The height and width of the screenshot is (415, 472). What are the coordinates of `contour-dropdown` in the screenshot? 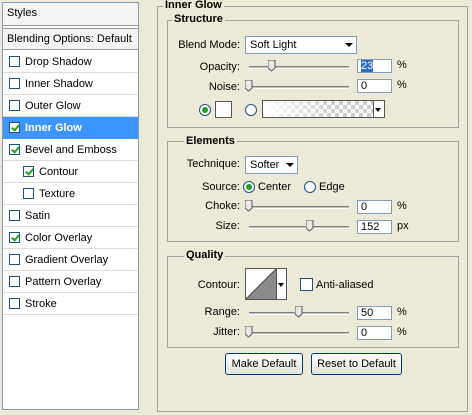 It's located at (282, 284).